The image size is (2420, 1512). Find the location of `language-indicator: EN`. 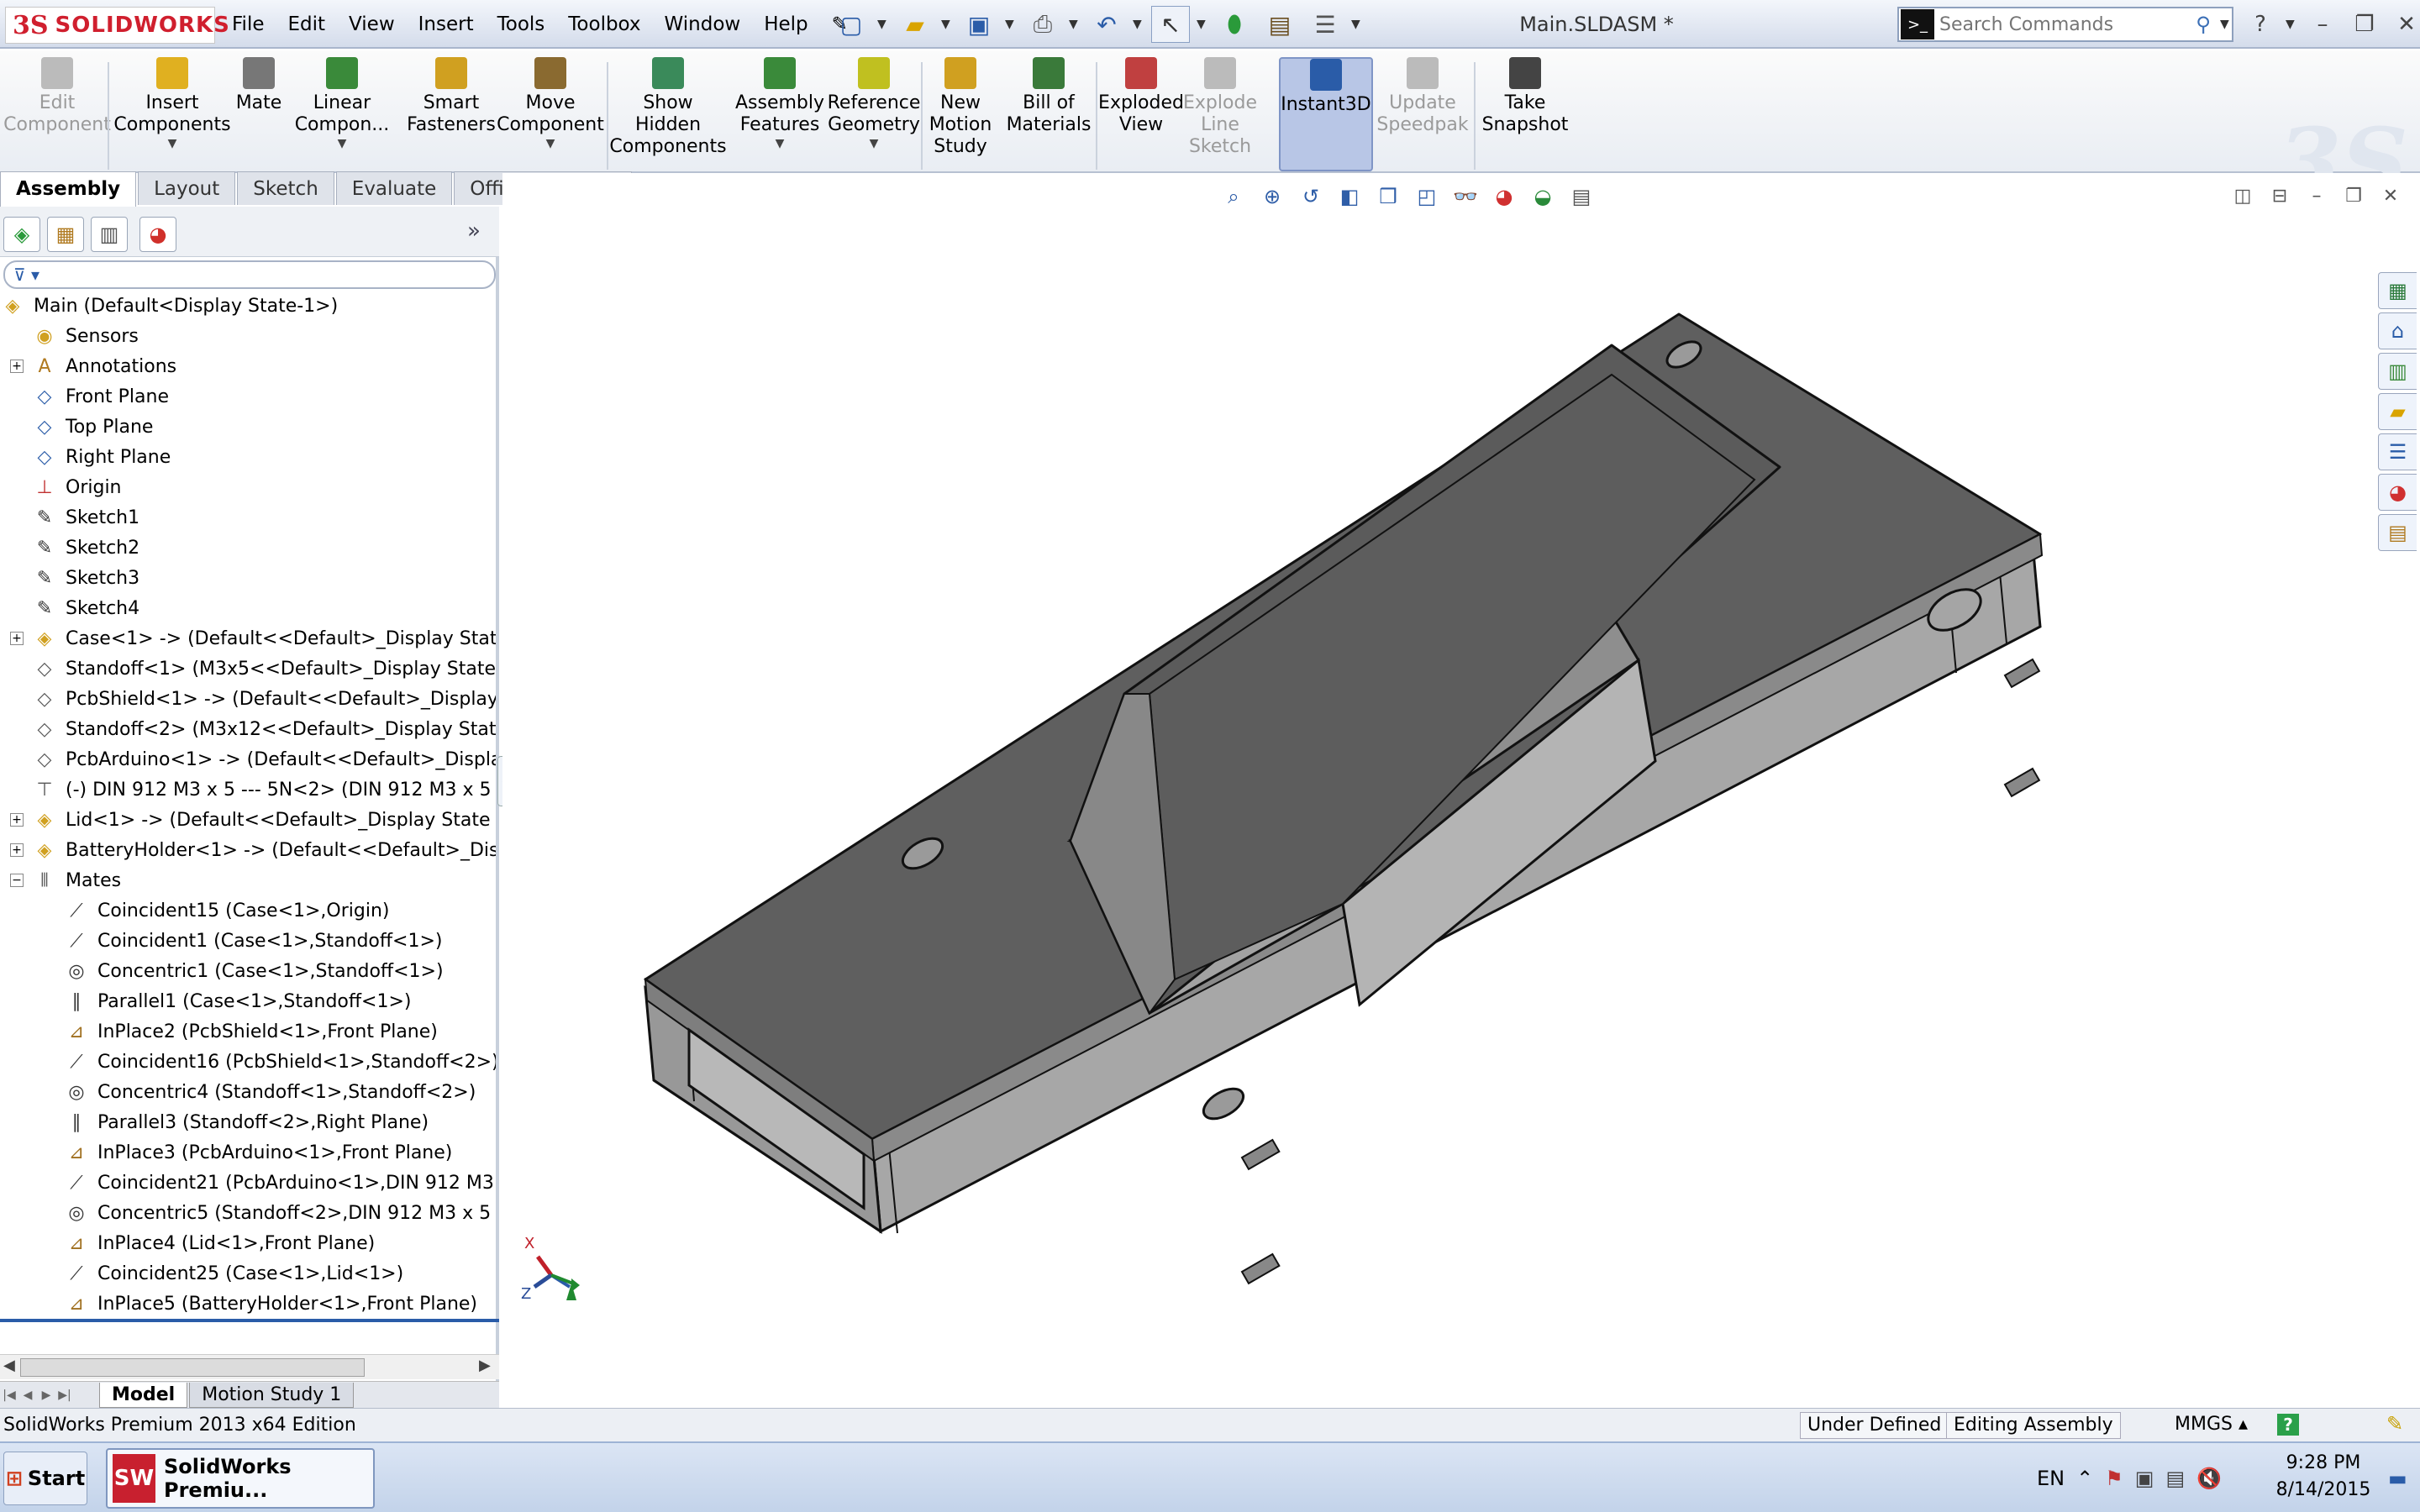

language-indicator: EN is located at coordinates (2051, 1478).